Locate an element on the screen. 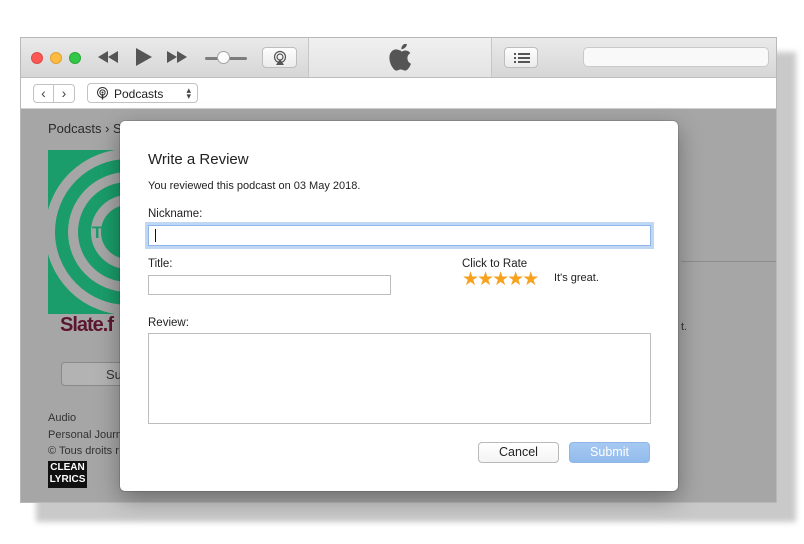  rewind-icon is located at coordinates (108, 57).